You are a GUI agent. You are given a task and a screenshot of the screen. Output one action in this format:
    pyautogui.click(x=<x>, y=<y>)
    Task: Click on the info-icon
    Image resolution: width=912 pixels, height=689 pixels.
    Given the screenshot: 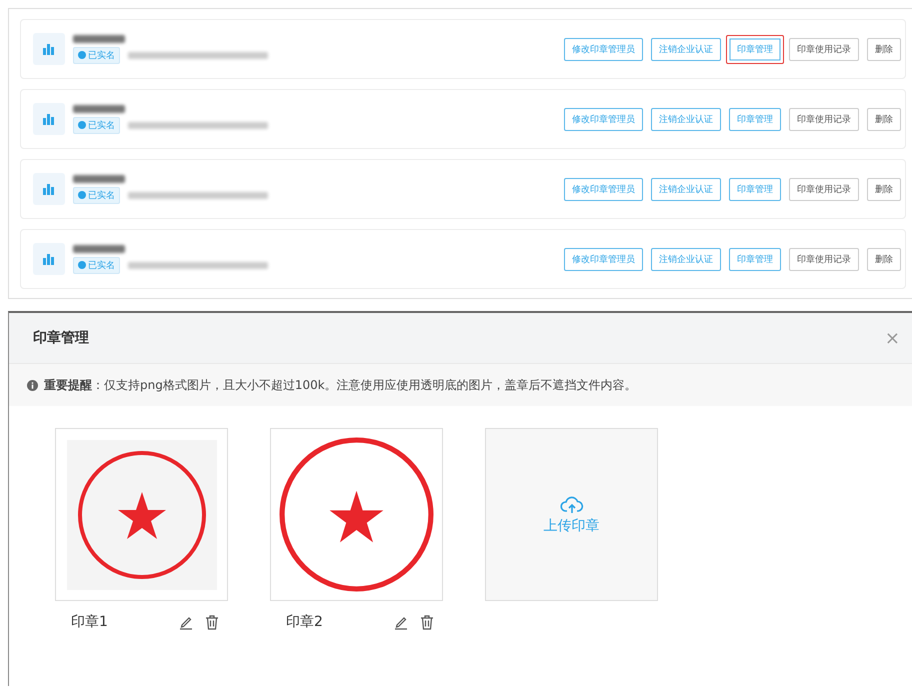 What is the action you would take?
    pyautogui.click(x=32, y=385)
    